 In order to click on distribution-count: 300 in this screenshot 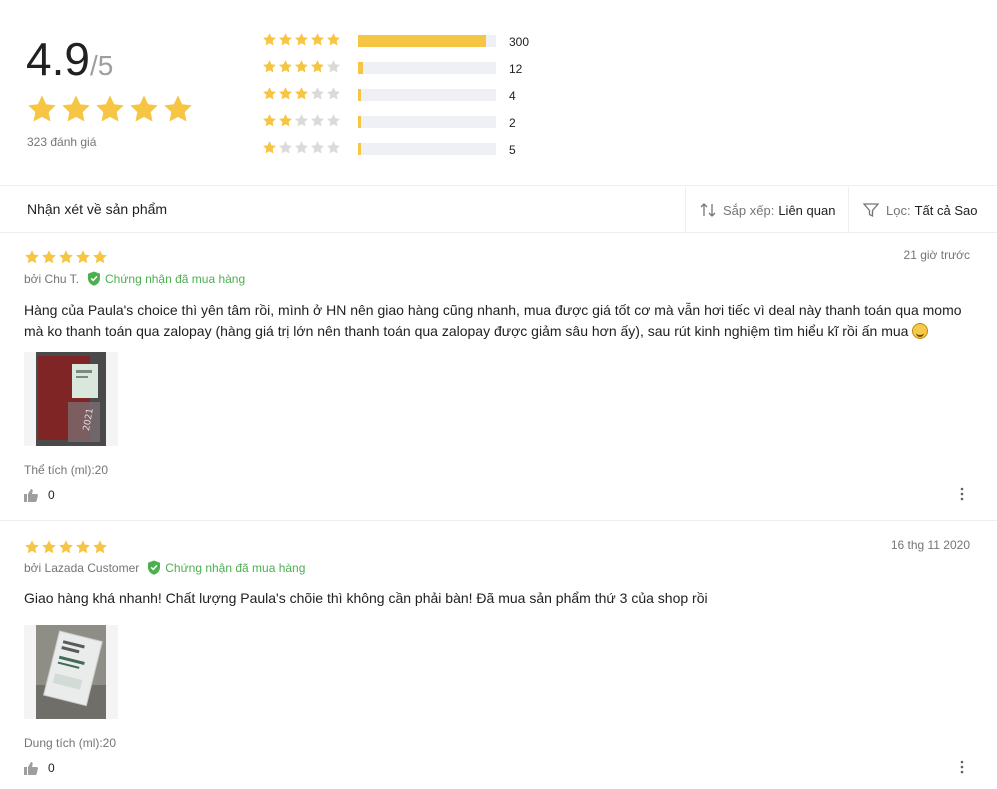, I will do `click(519, 42)`.